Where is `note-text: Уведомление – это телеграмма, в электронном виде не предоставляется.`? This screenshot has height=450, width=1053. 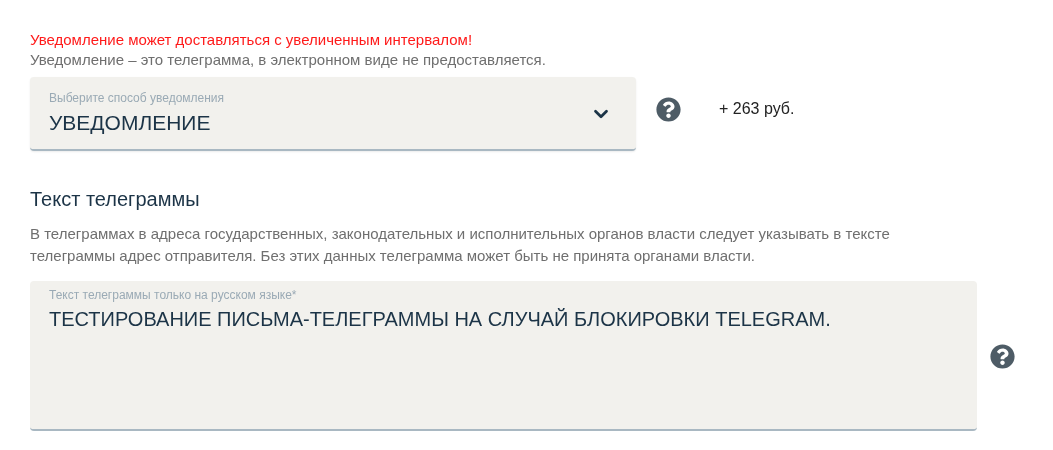 note-text: Уведомление – это телеграмма, в электронном виде не предоставляется. is located at coordinates (288, 60).